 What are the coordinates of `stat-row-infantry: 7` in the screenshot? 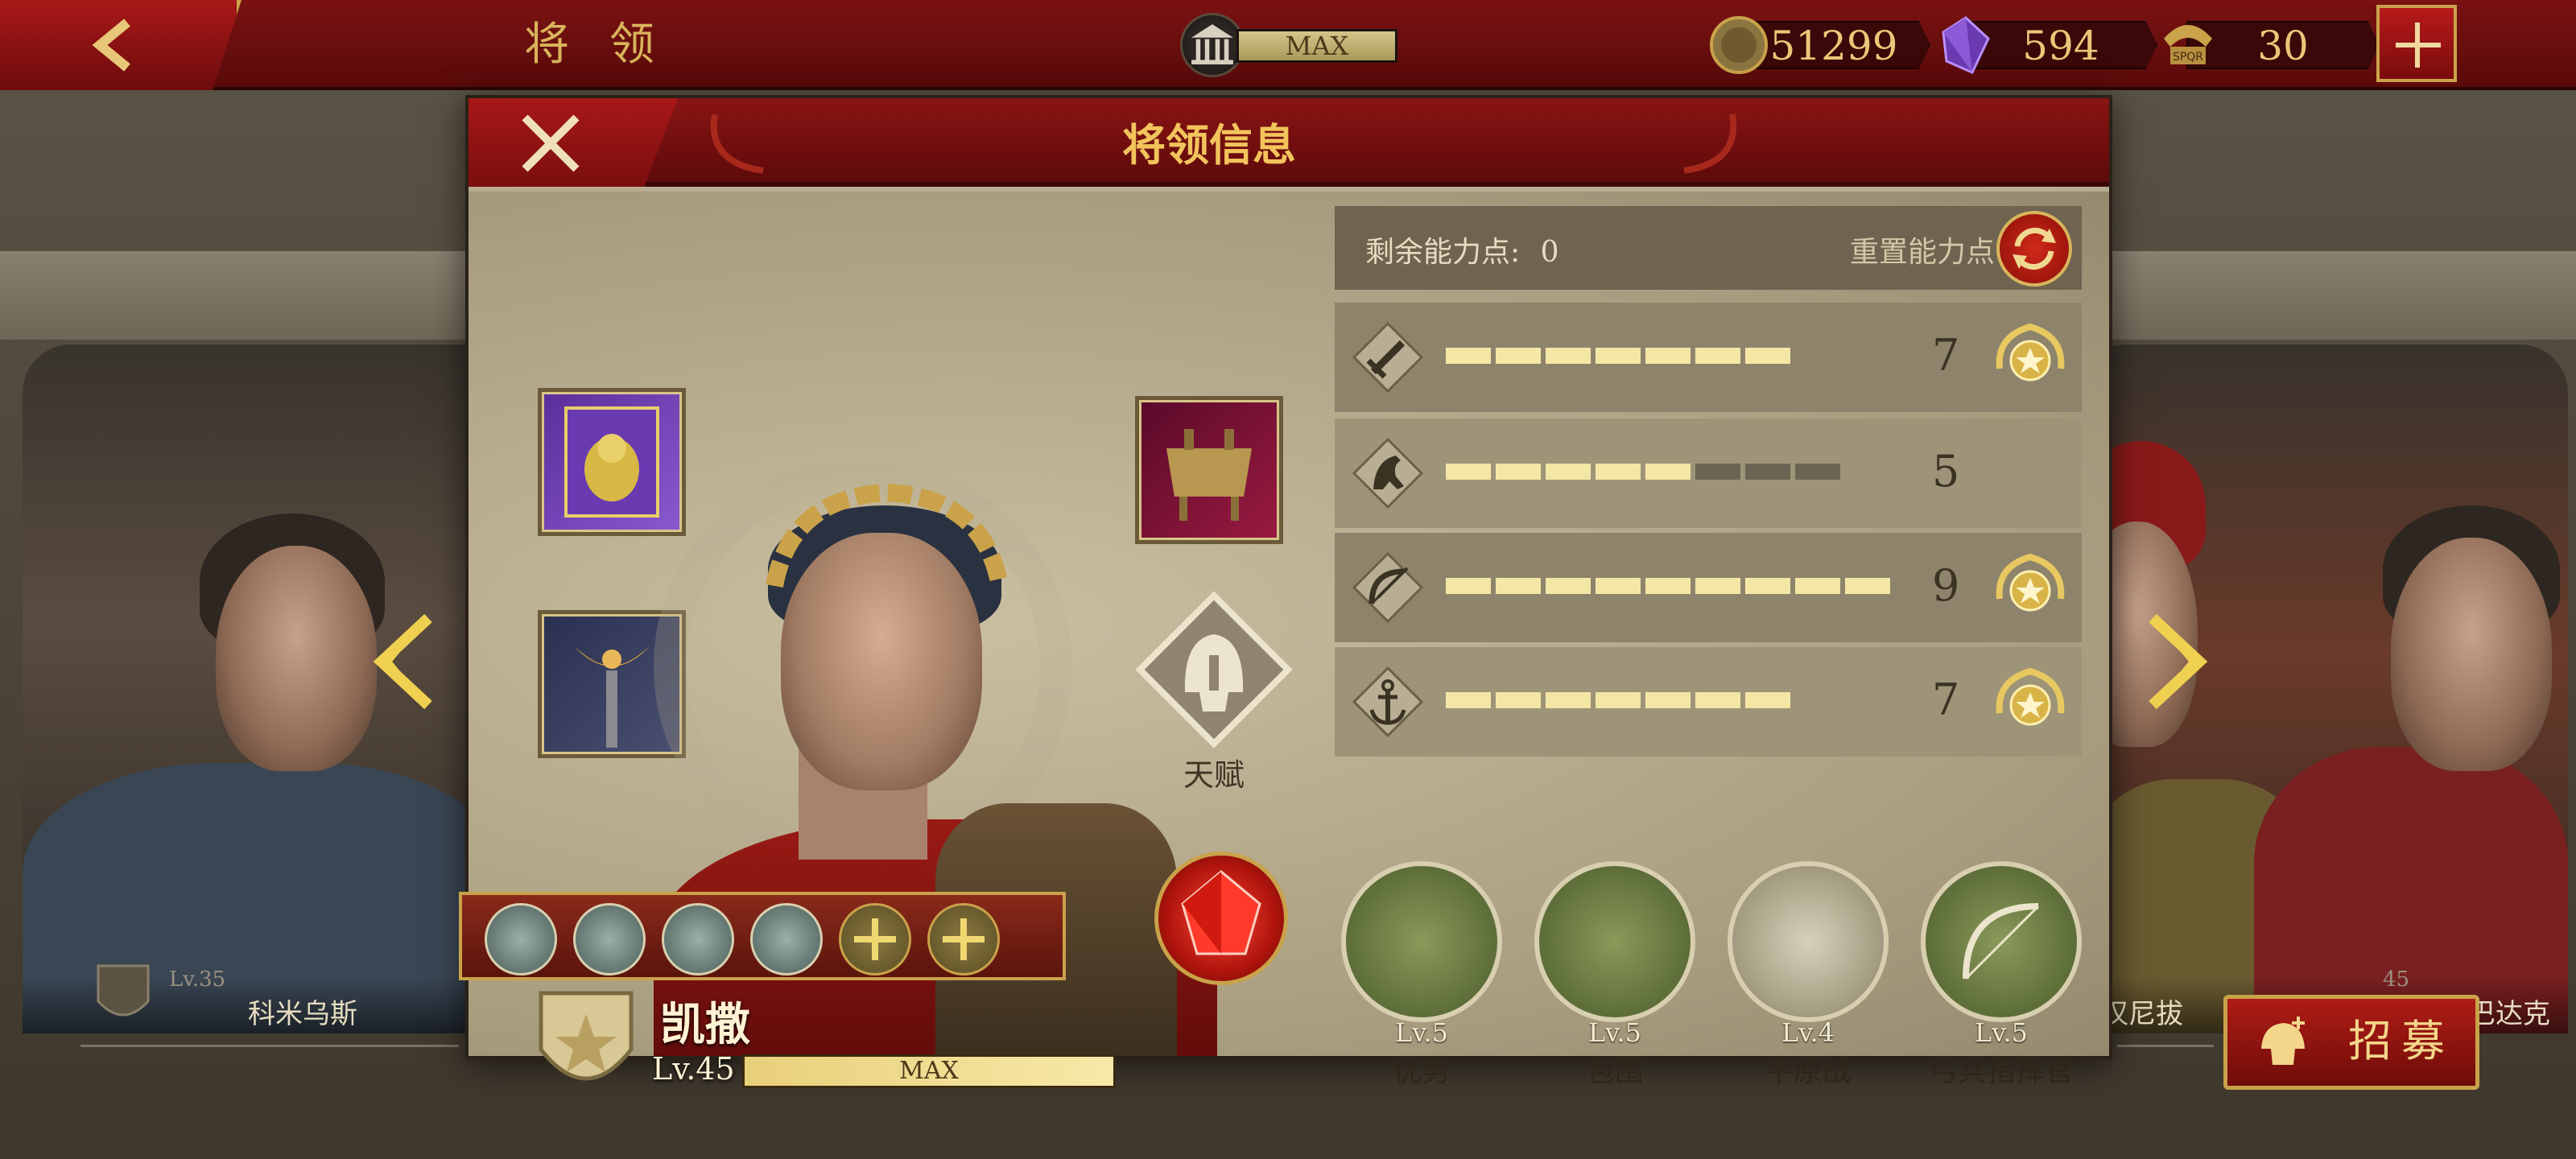 It's located at (1708, 357).